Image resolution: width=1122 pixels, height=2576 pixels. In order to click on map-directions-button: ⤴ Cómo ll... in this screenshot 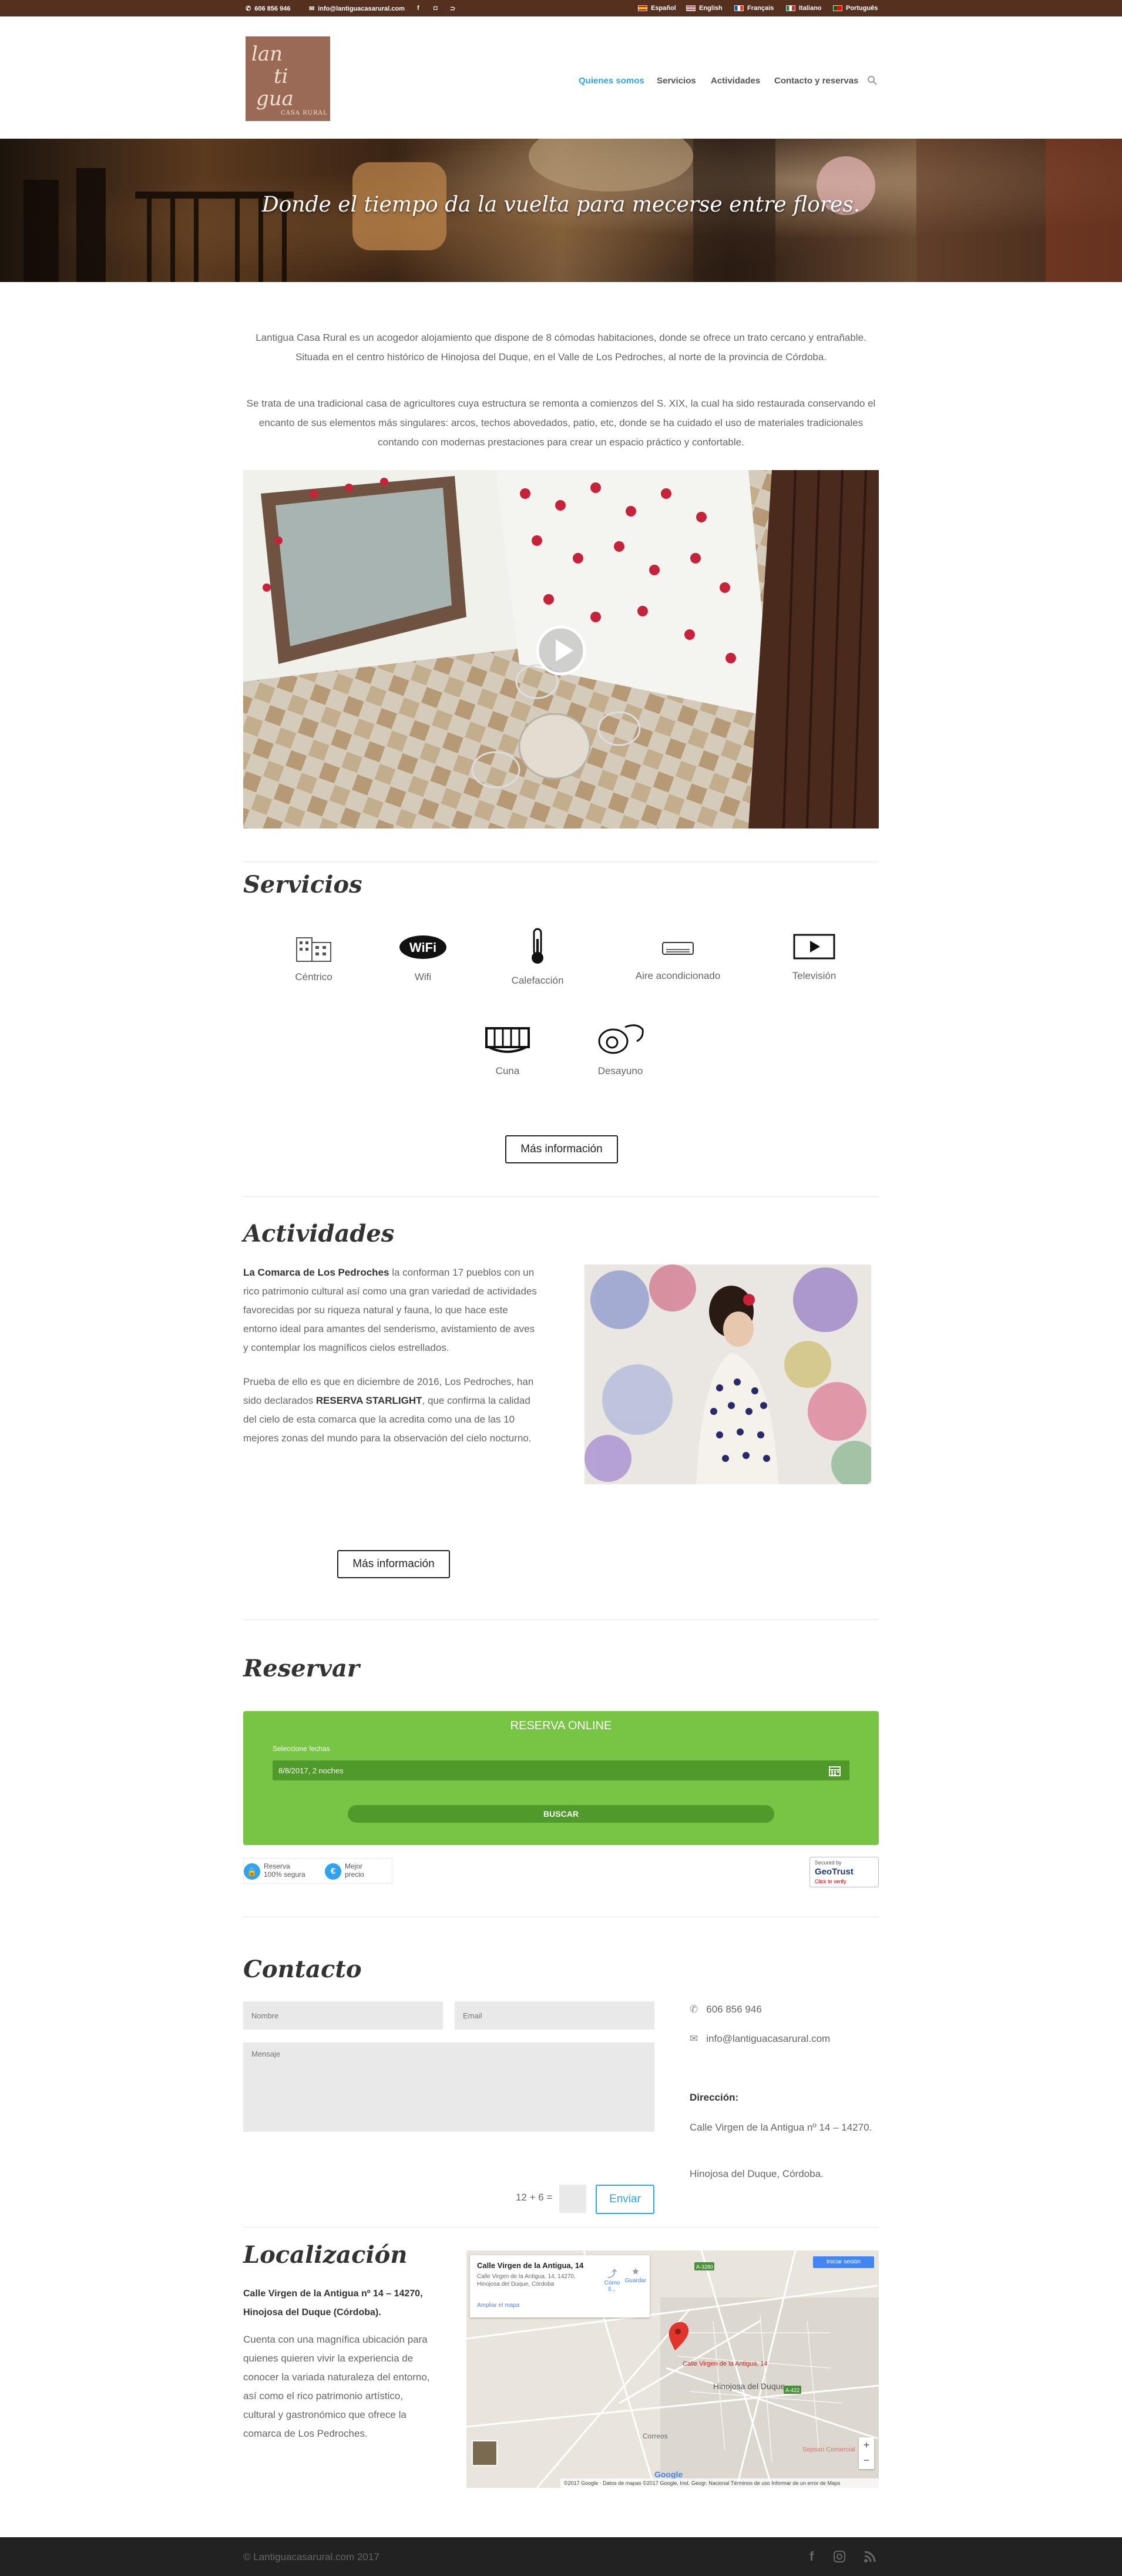, I will do `click(612, 2279)`.